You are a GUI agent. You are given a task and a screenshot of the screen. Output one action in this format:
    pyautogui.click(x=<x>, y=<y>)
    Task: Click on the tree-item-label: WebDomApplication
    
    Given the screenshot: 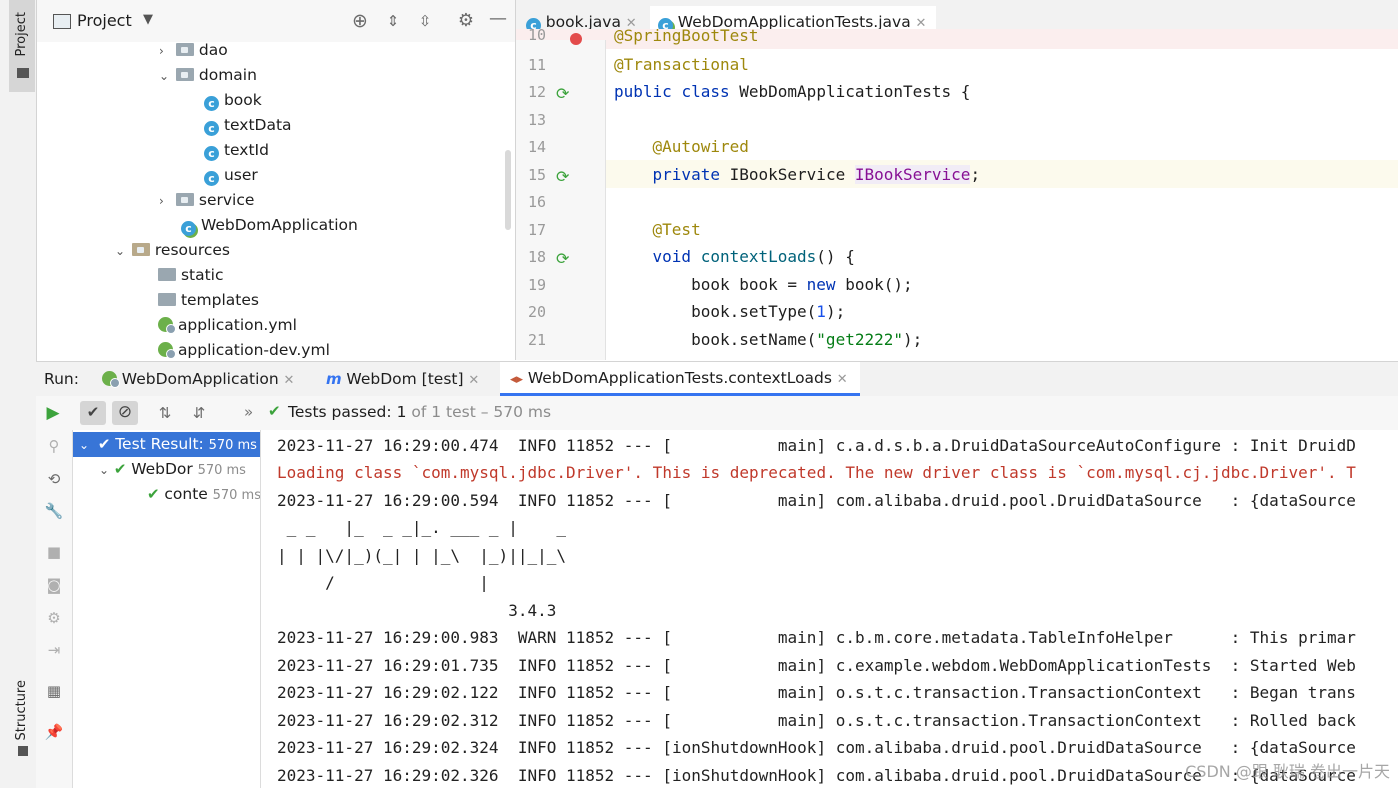 What is the action you would take?
    pyautogui.click(x=279, y=225)
    